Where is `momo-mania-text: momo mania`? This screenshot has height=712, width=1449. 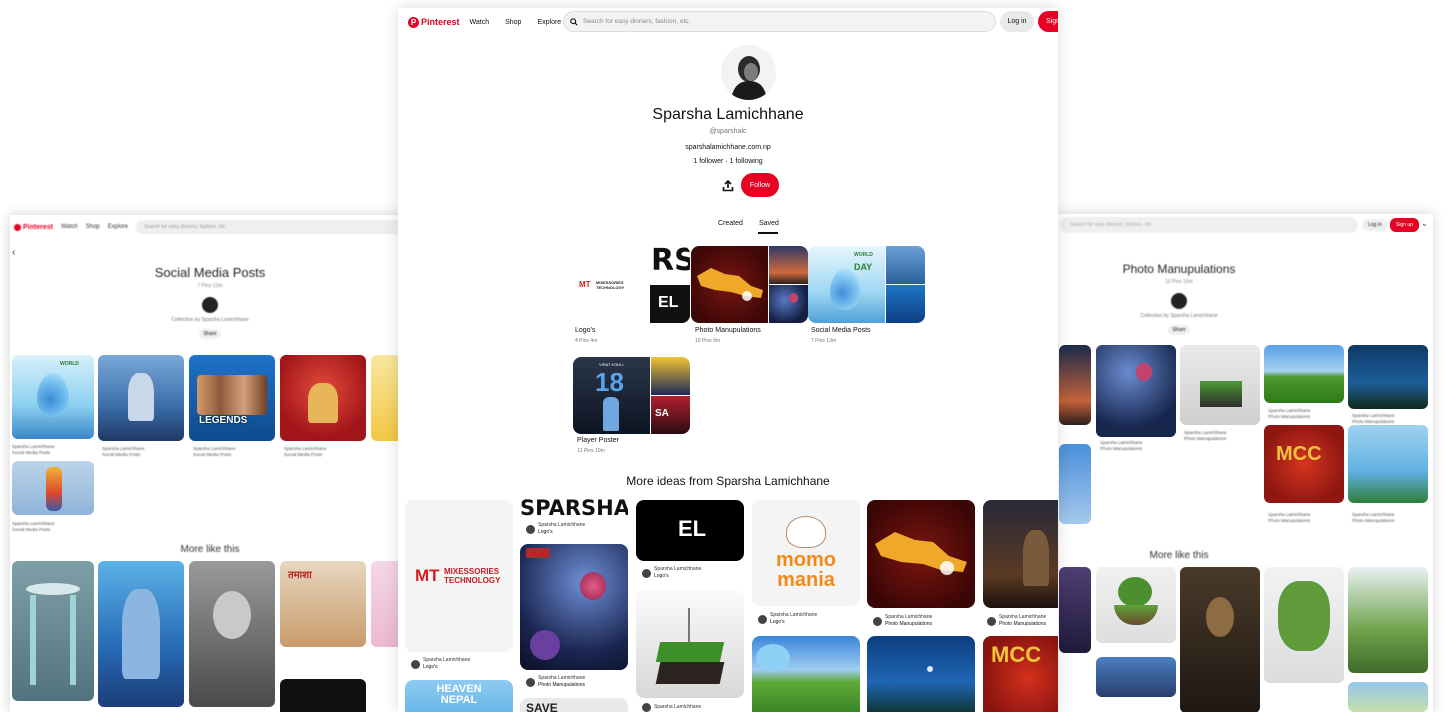
momo-mania-text: momo mania is located at coordinates (806, 570).